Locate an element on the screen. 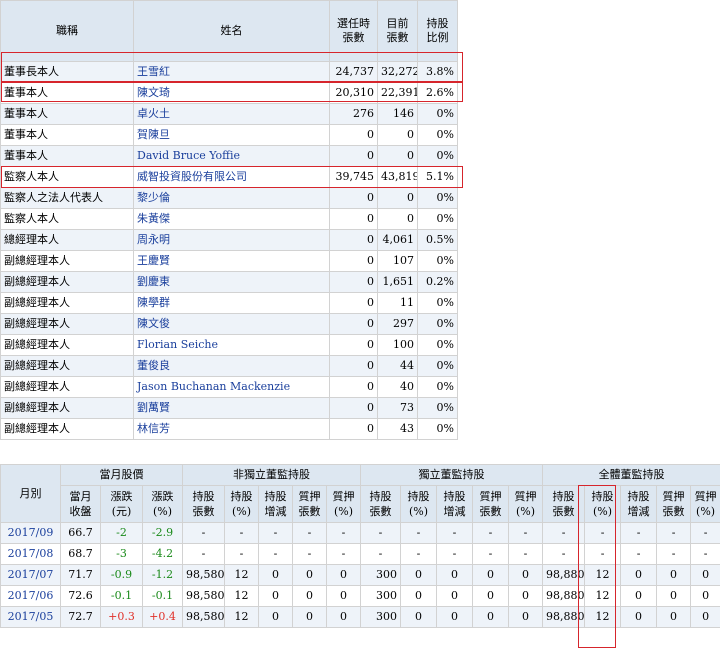  month-link: 2017/08 is located at coordinates (31, 553).